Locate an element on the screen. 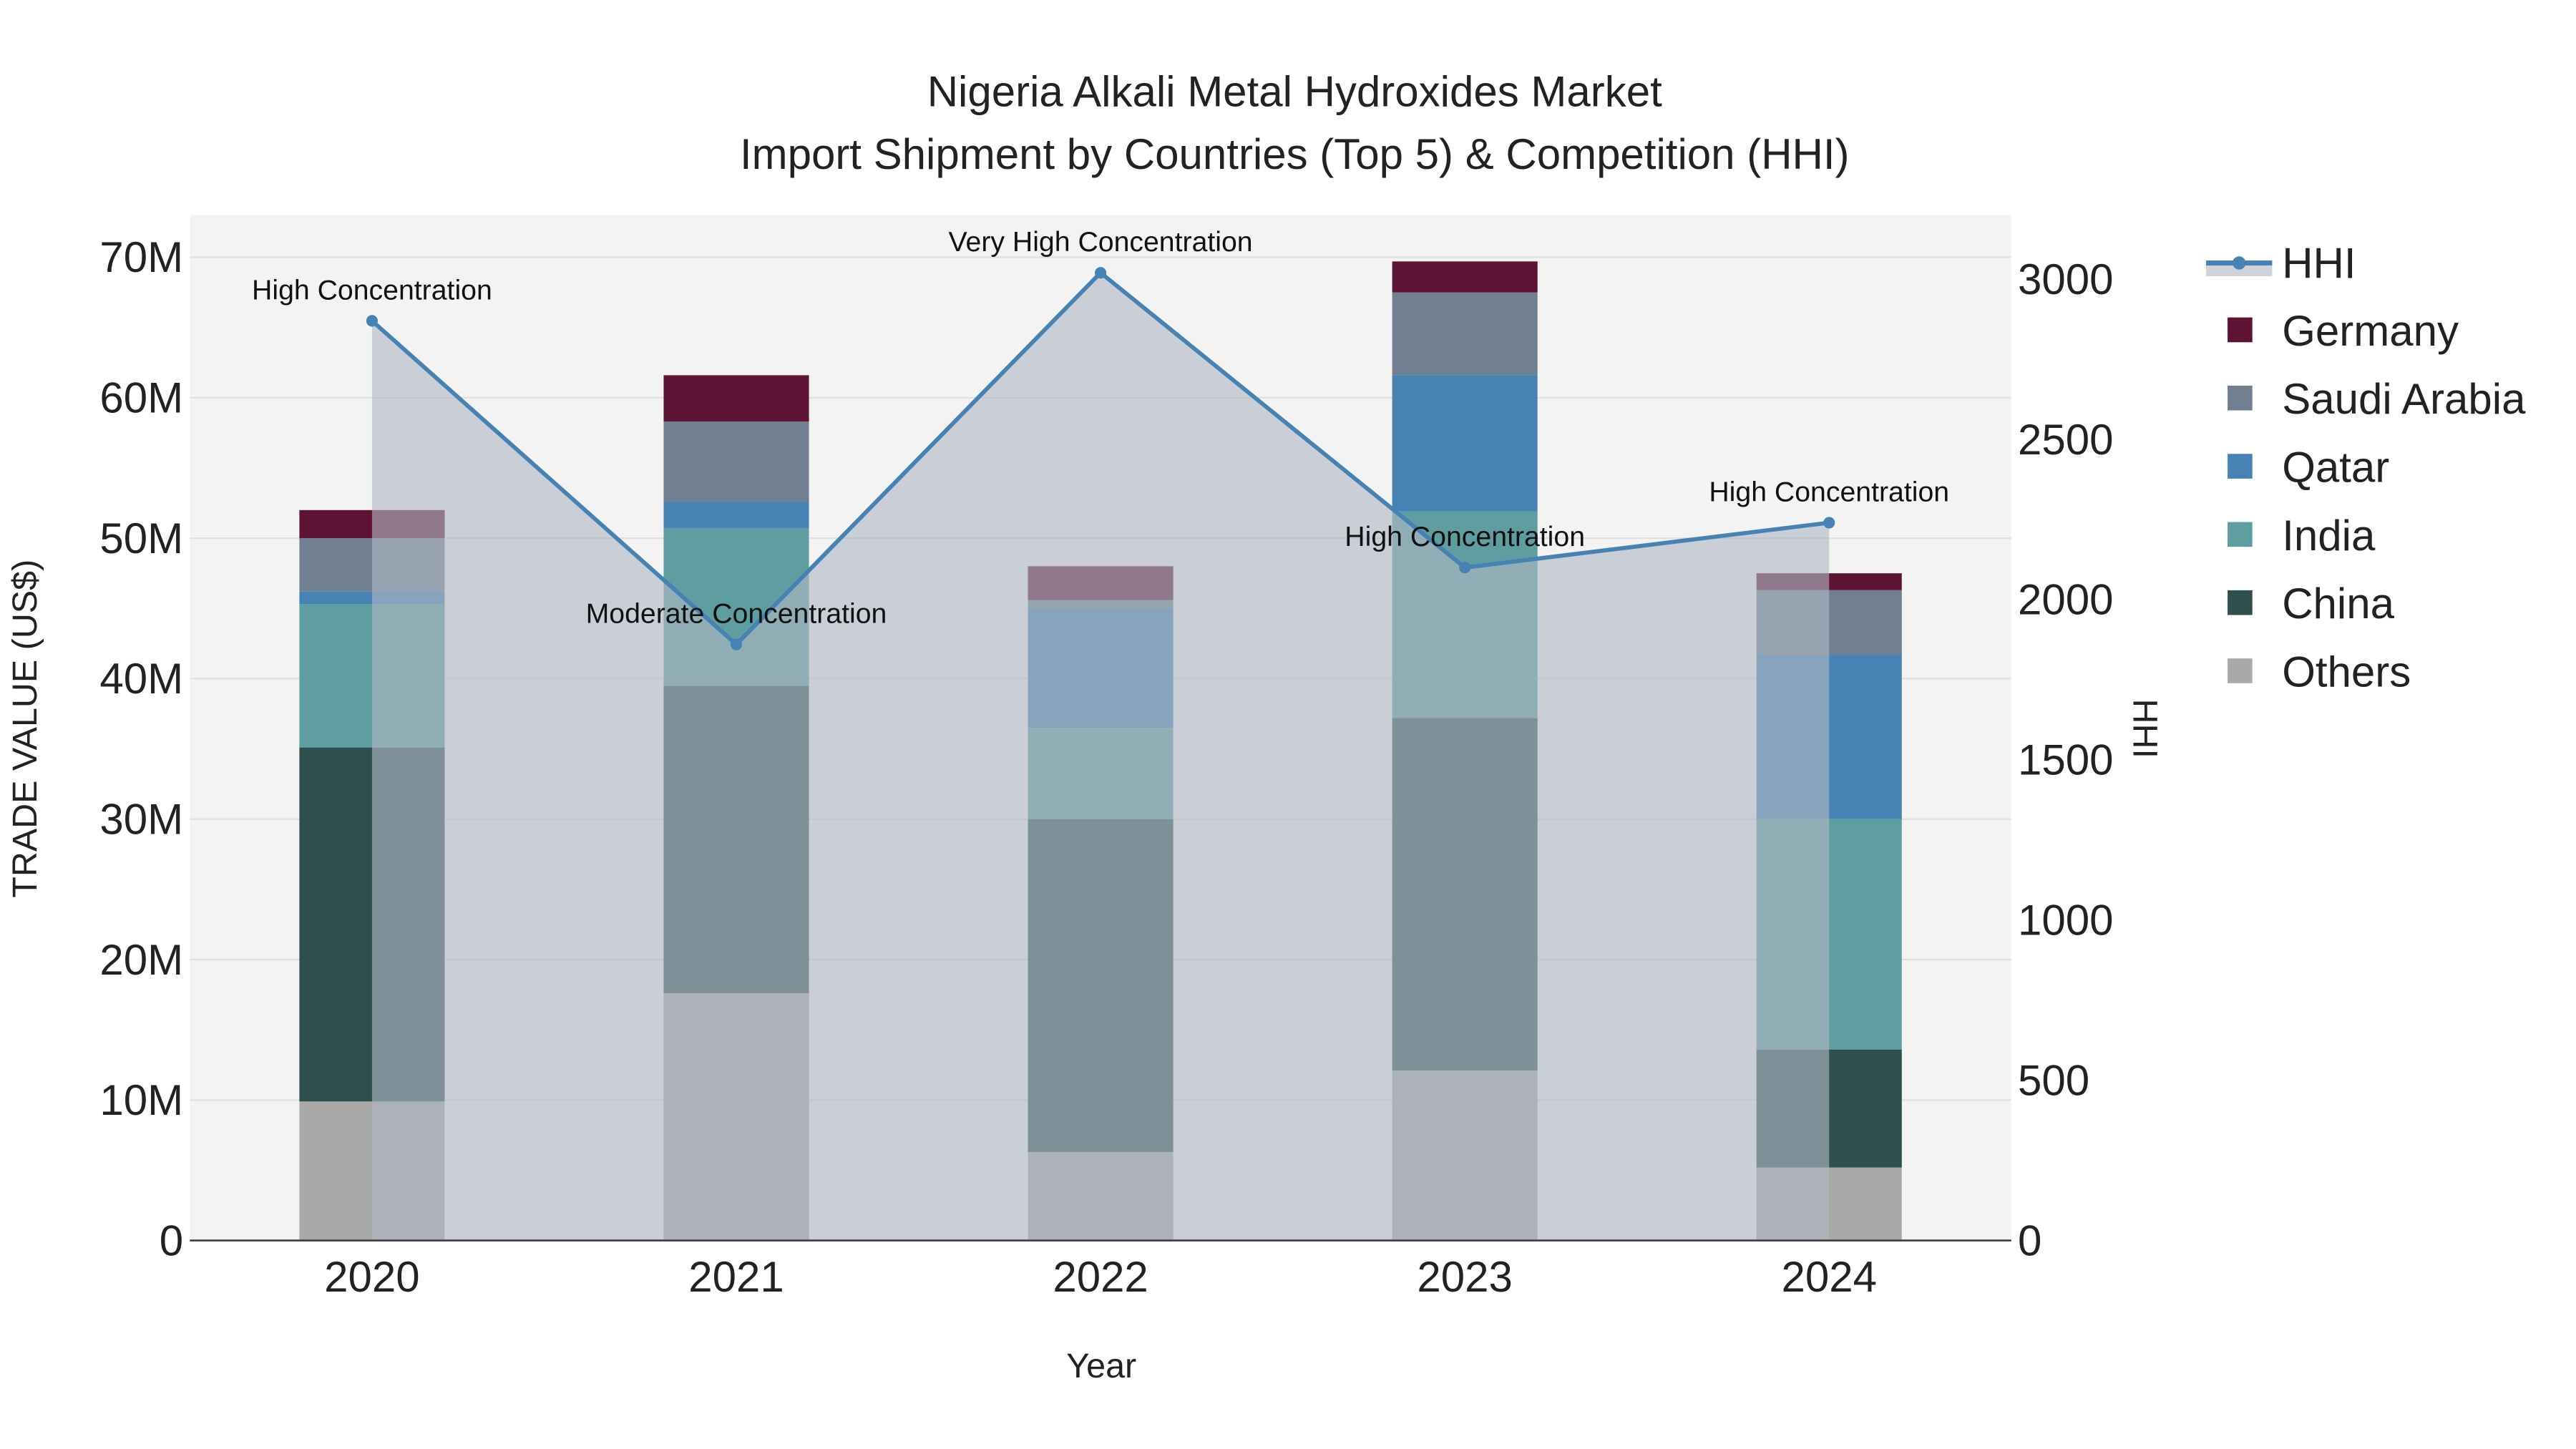 The width and height of the screenshot is (2576, 1449). bar-saudi-arabia-2023 is located at coordinates (1465, 334).